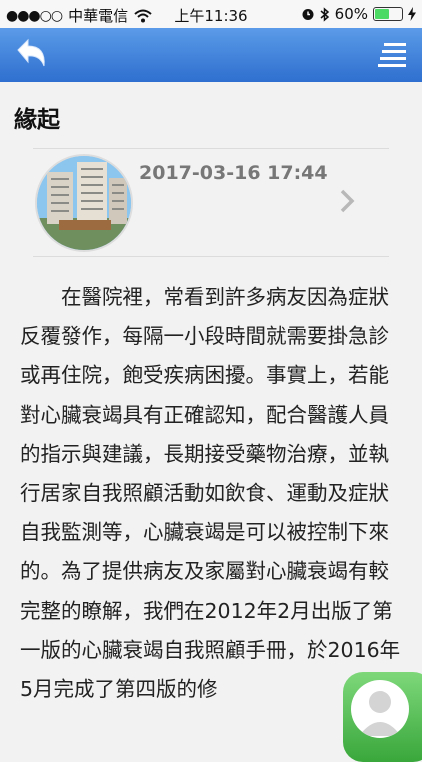  What do you see at coordinates (351, 14) in the screenshot?
I see `battery-percent: 60%` at bounding box center [351, 14].